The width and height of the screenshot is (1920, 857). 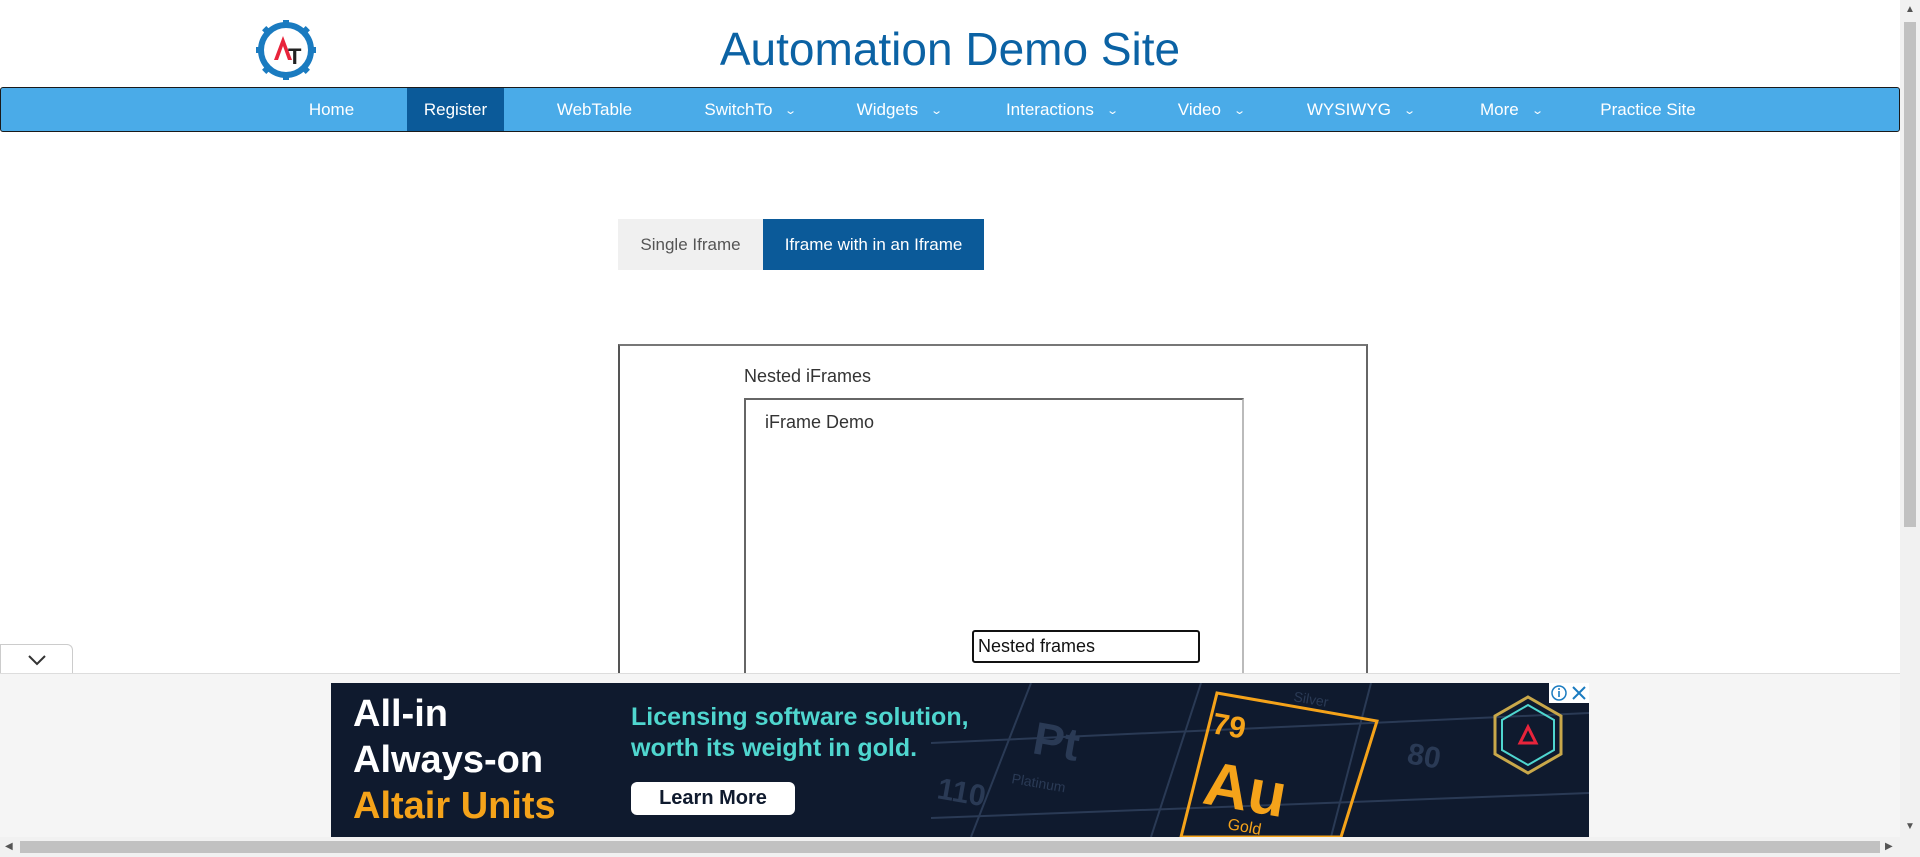 I want to click on scrollbar-corner, so click(x=1910, y=847).